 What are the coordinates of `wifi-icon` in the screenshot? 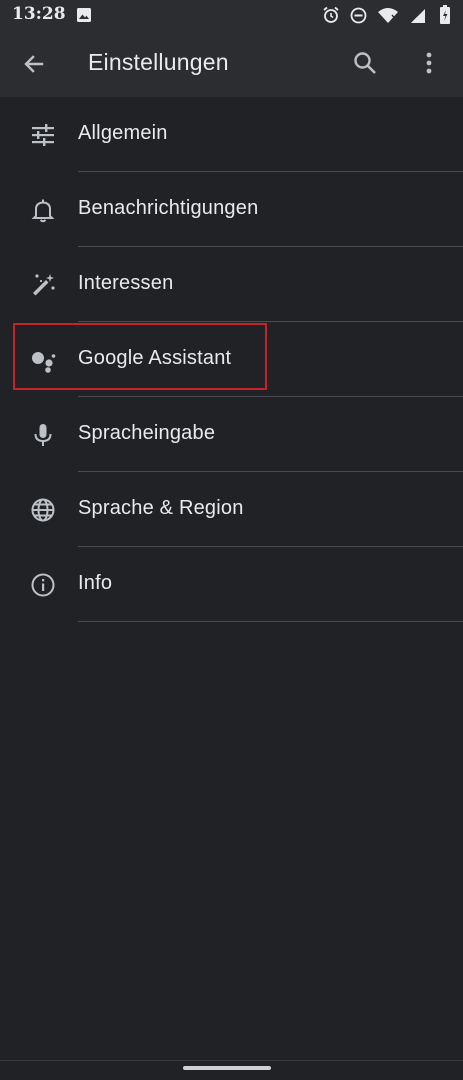 It's located at (388, 15).